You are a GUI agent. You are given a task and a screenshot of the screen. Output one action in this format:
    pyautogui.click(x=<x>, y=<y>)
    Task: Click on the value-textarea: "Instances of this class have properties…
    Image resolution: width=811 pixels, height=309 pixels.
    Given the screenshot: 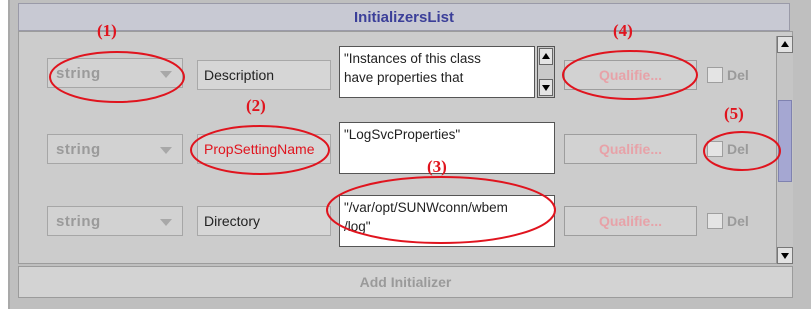 What is the action you would take?
    pyautogui.click(x=437, y=72)
    